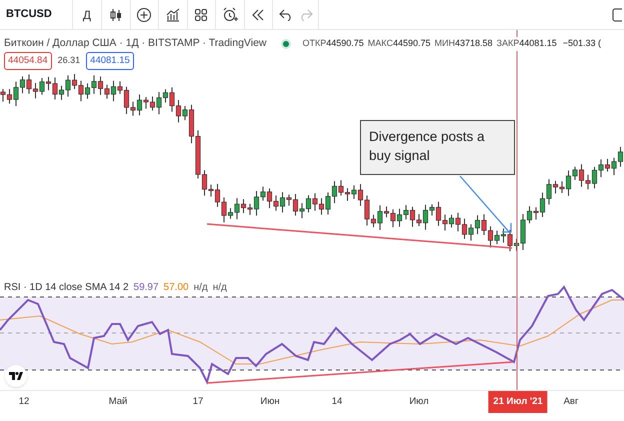  I want to click on indicator-value: 59.97, so click(146, 288).